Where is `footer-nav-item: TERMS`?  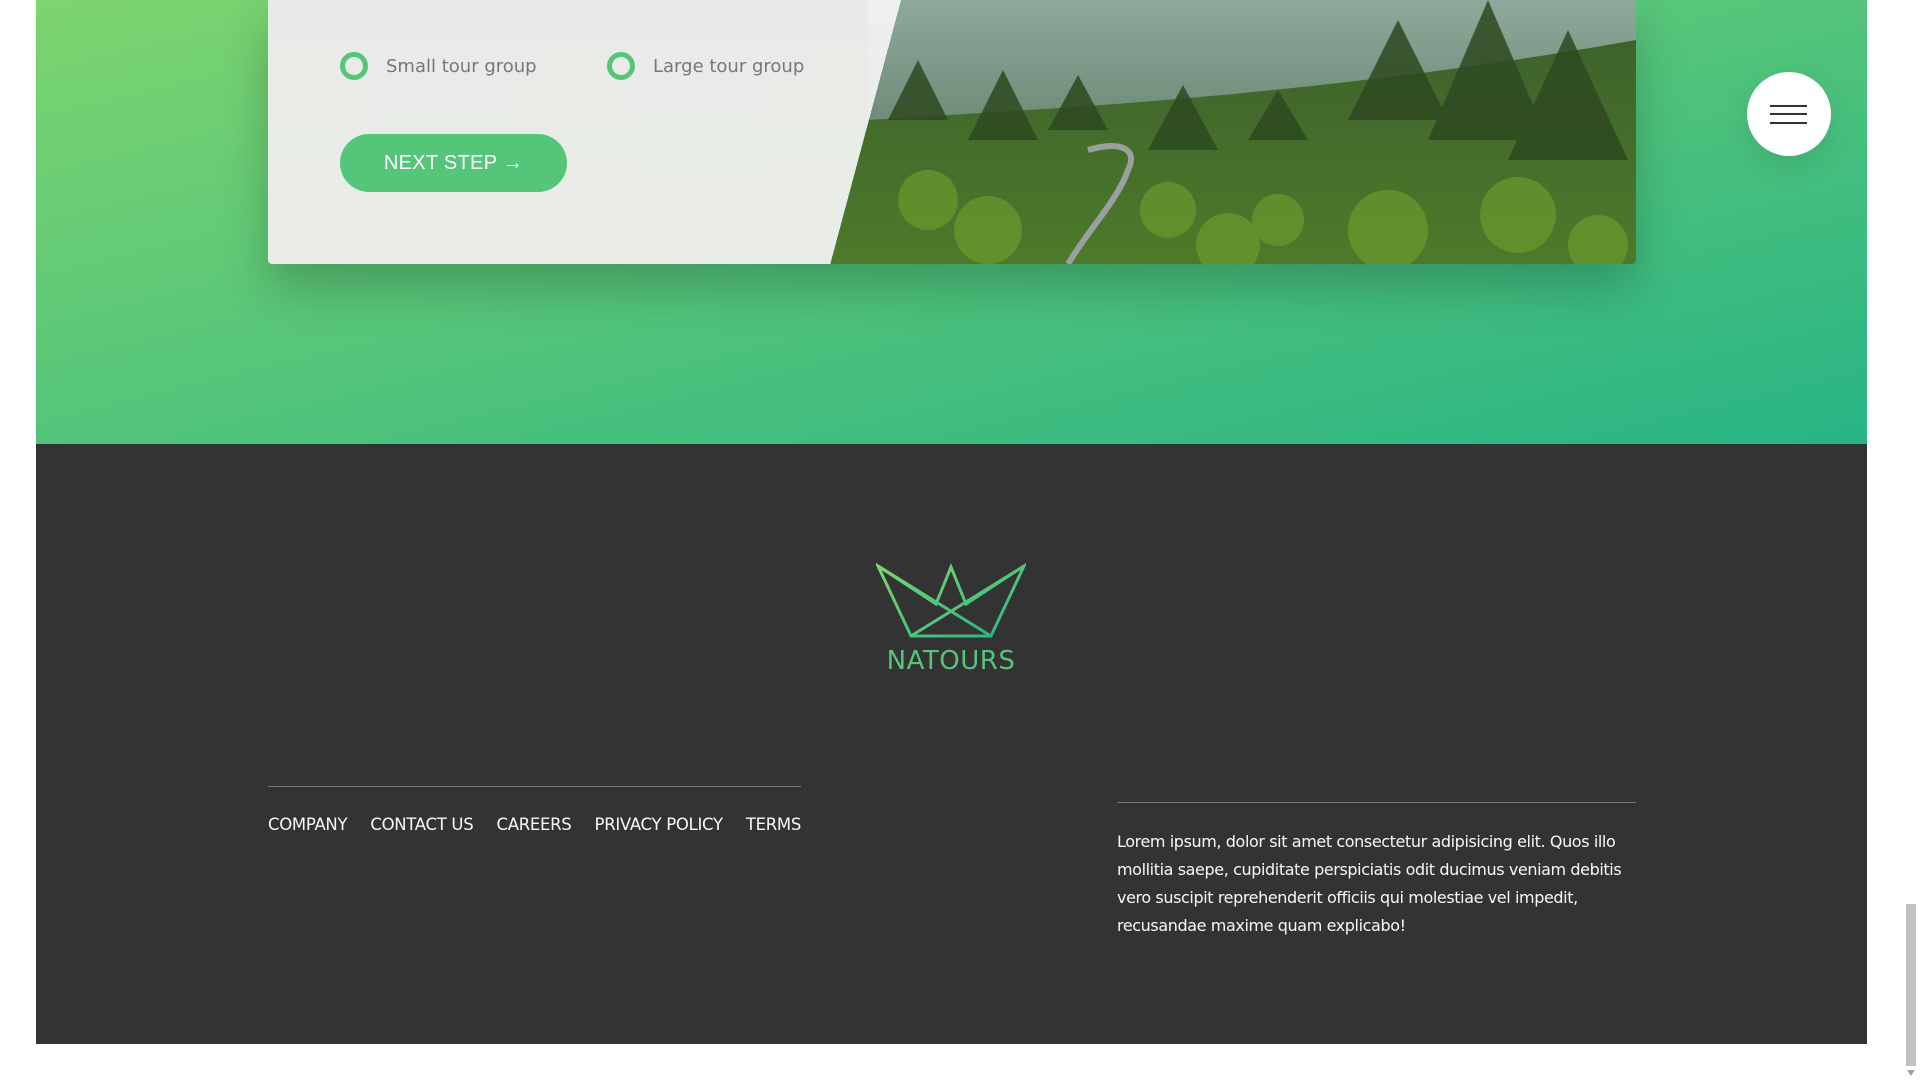 footer-nav-item: TERMS is located at coordinates (773, 825).